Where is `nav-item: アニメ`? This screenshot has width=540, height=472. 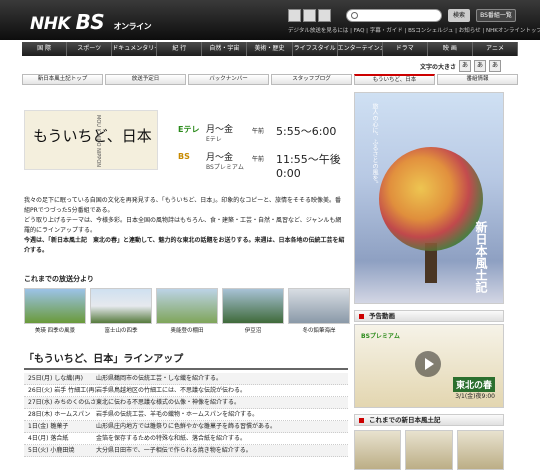
nav-item: アニメ is located at coordinates (496, 49).